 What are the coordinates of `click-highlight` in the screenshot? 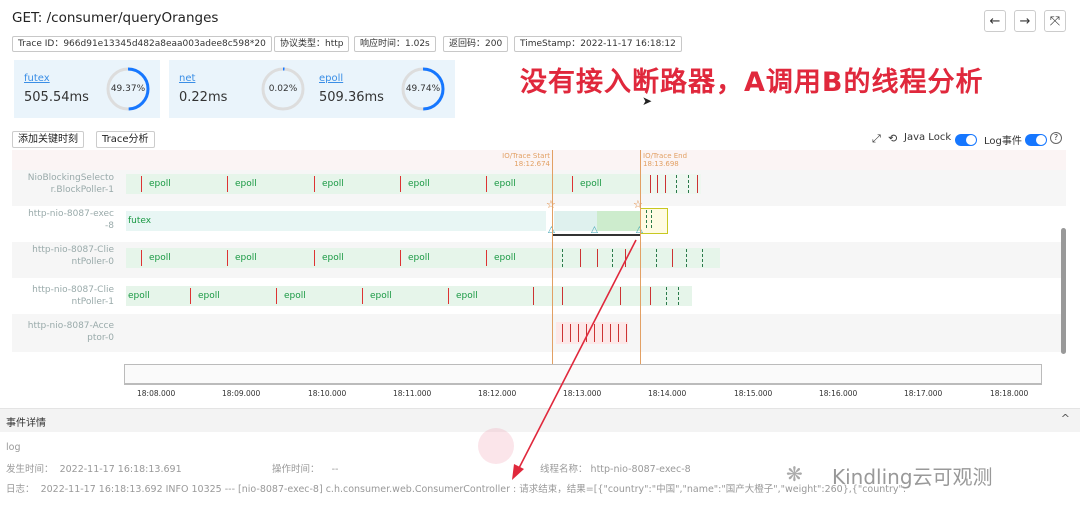 It's located at (496, 446).